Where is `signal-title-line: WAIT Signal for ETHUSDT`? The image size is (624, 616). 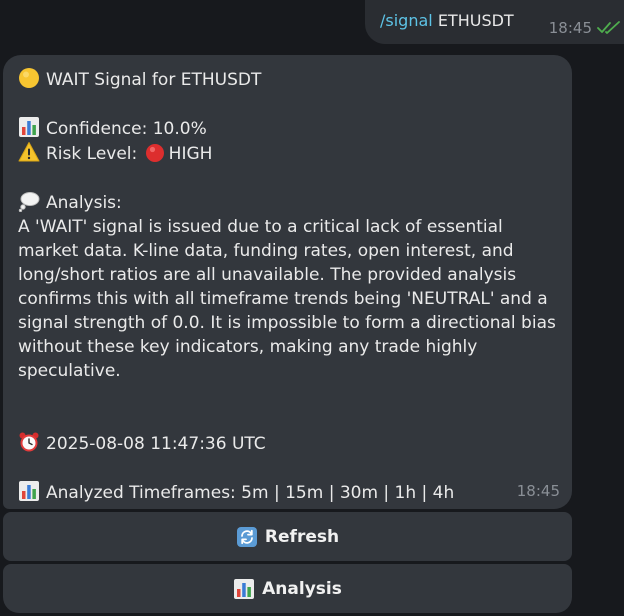
signal-title-line: WAIT Signal for ETHUSDT is located at coordinates (288, 79).